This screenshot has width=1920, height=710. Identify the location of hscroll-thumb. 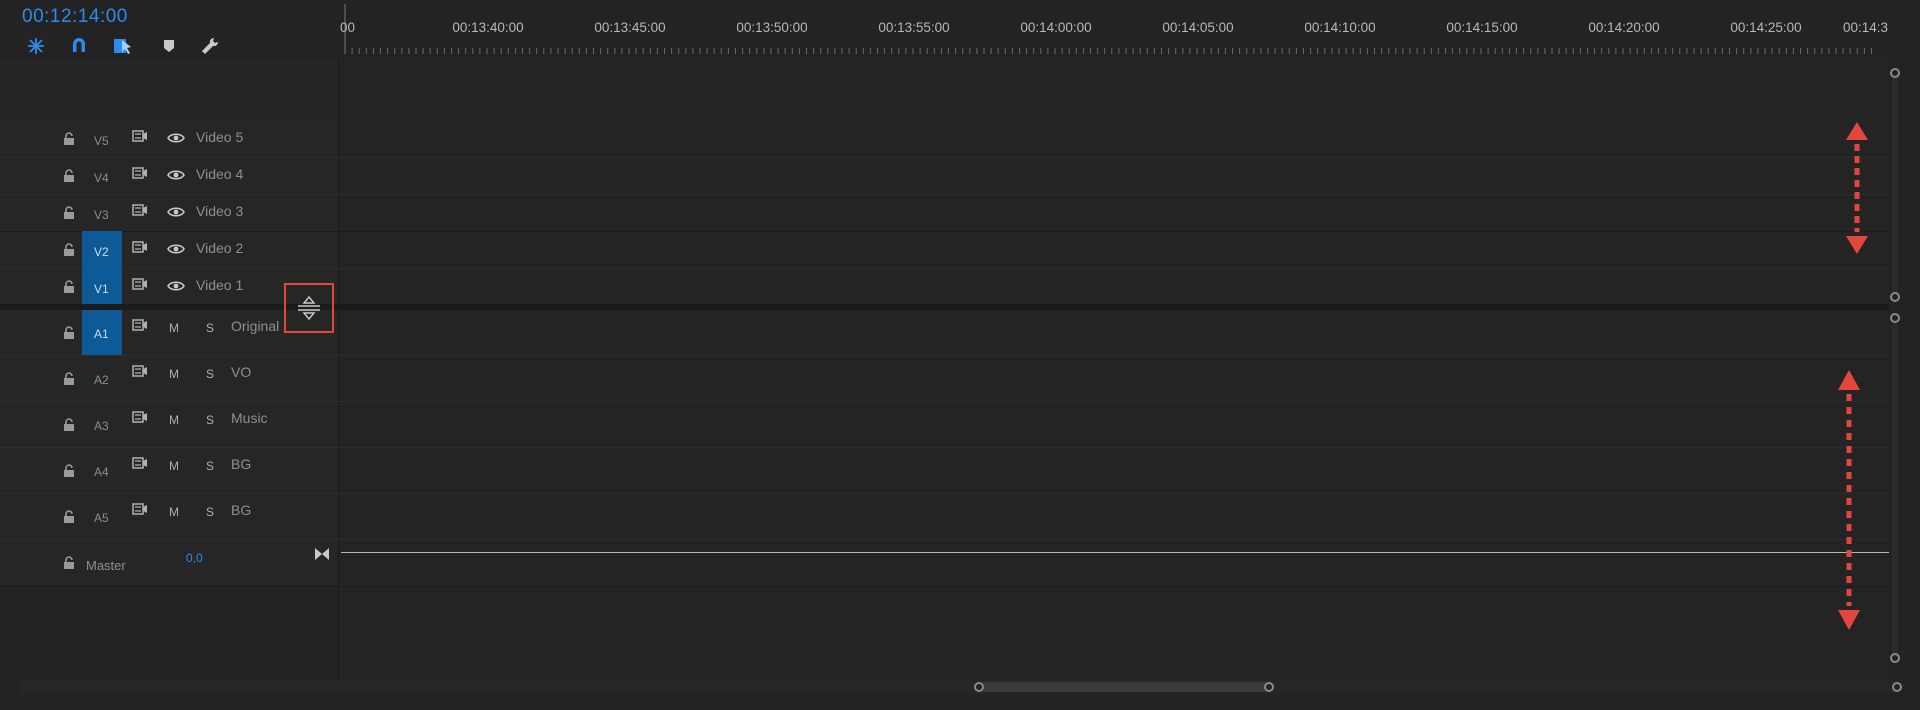
(1125, 687).